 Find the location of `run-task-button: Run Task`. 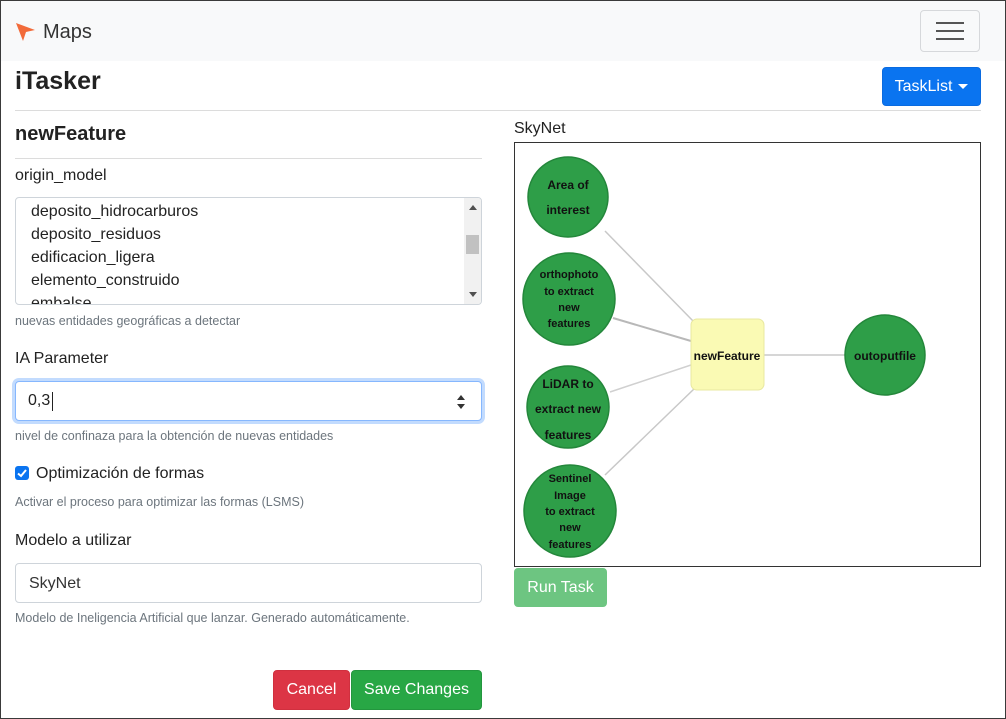

run-task-button: Run Task is located at coordinates (560, 587).